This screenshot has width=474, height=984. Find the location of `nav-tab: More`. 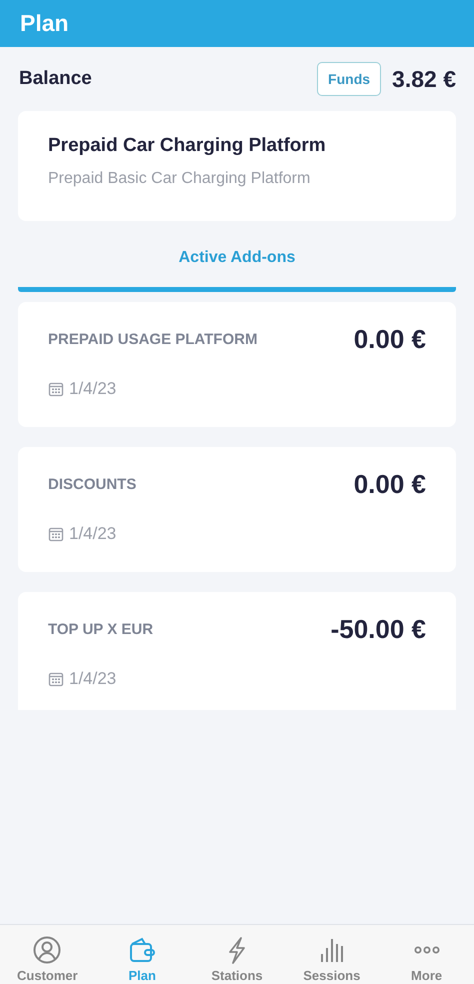

nav-tab: More is located at coordinates (426, 954).